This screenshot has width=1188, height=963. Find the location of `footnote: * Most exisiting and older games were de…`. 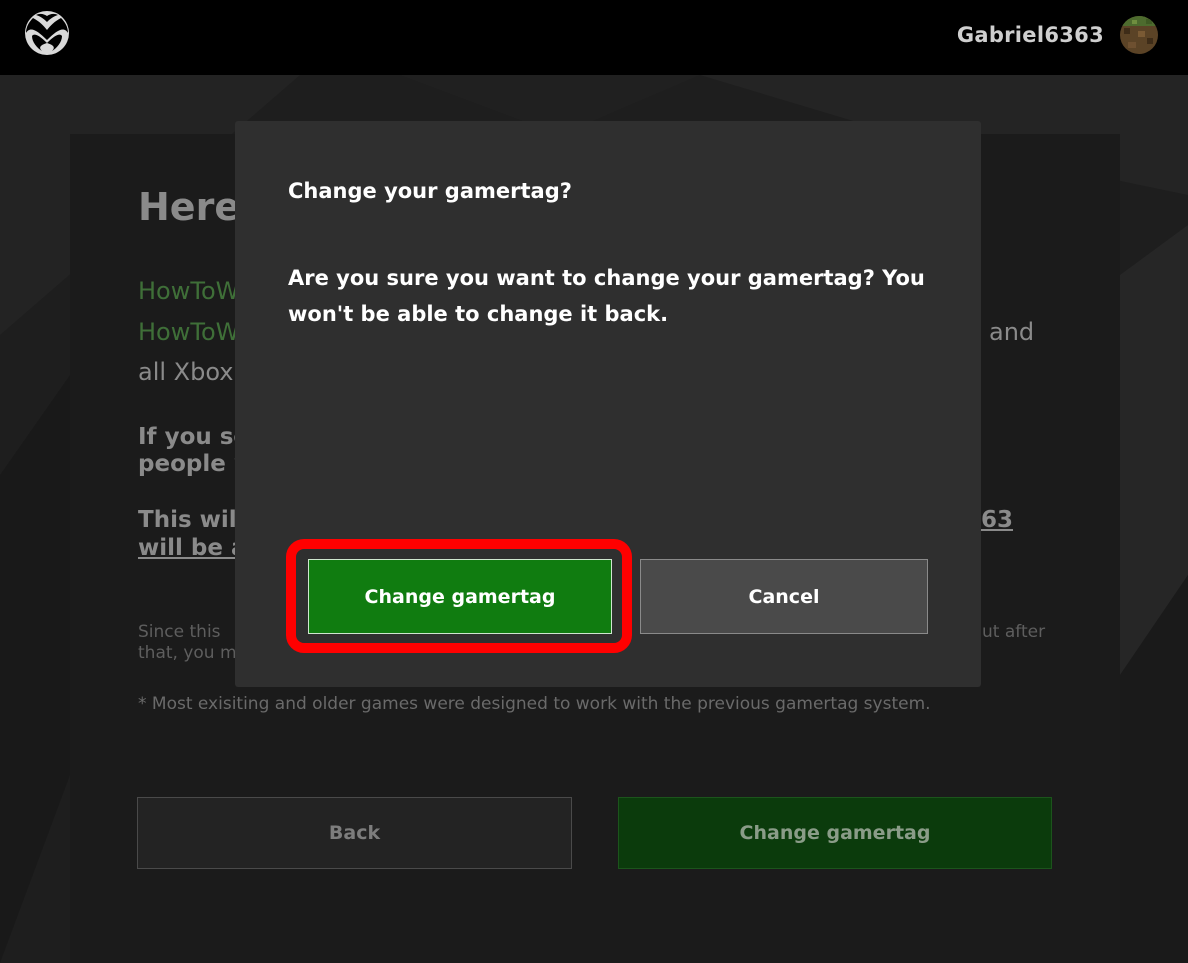

footnote: * Most exisiting and older games were de… is located at coordinates (534, 704).